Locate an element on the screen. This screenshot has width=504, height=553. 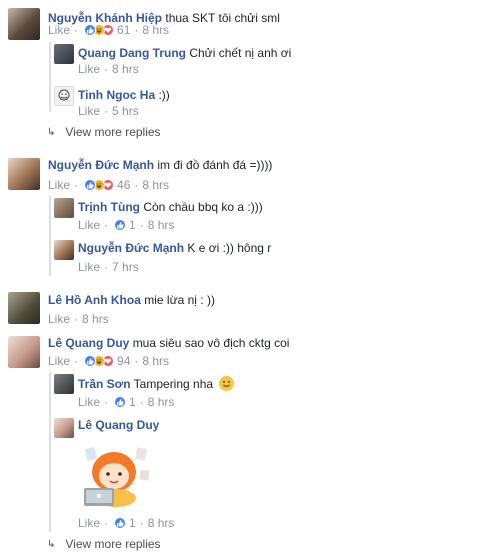
timestamp: 5 hrs is located at coordinates (125, 111).